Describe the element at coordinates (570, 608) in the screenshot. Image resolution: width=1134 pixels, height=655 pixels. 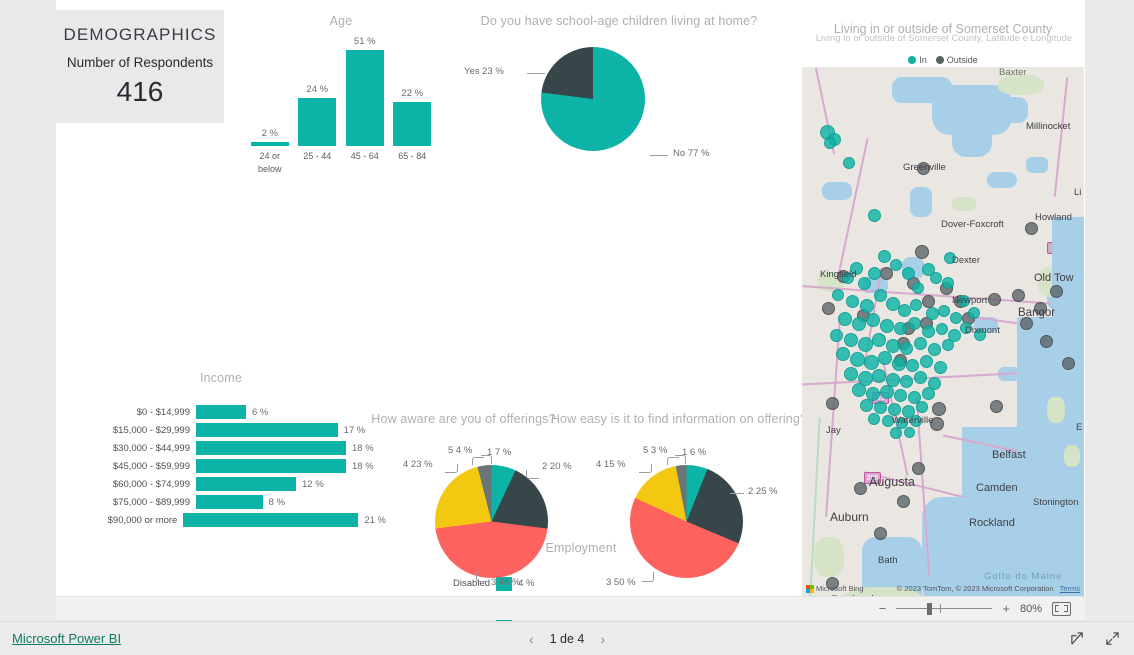
I see `zoom-toolbar: − + 80%` at that location.